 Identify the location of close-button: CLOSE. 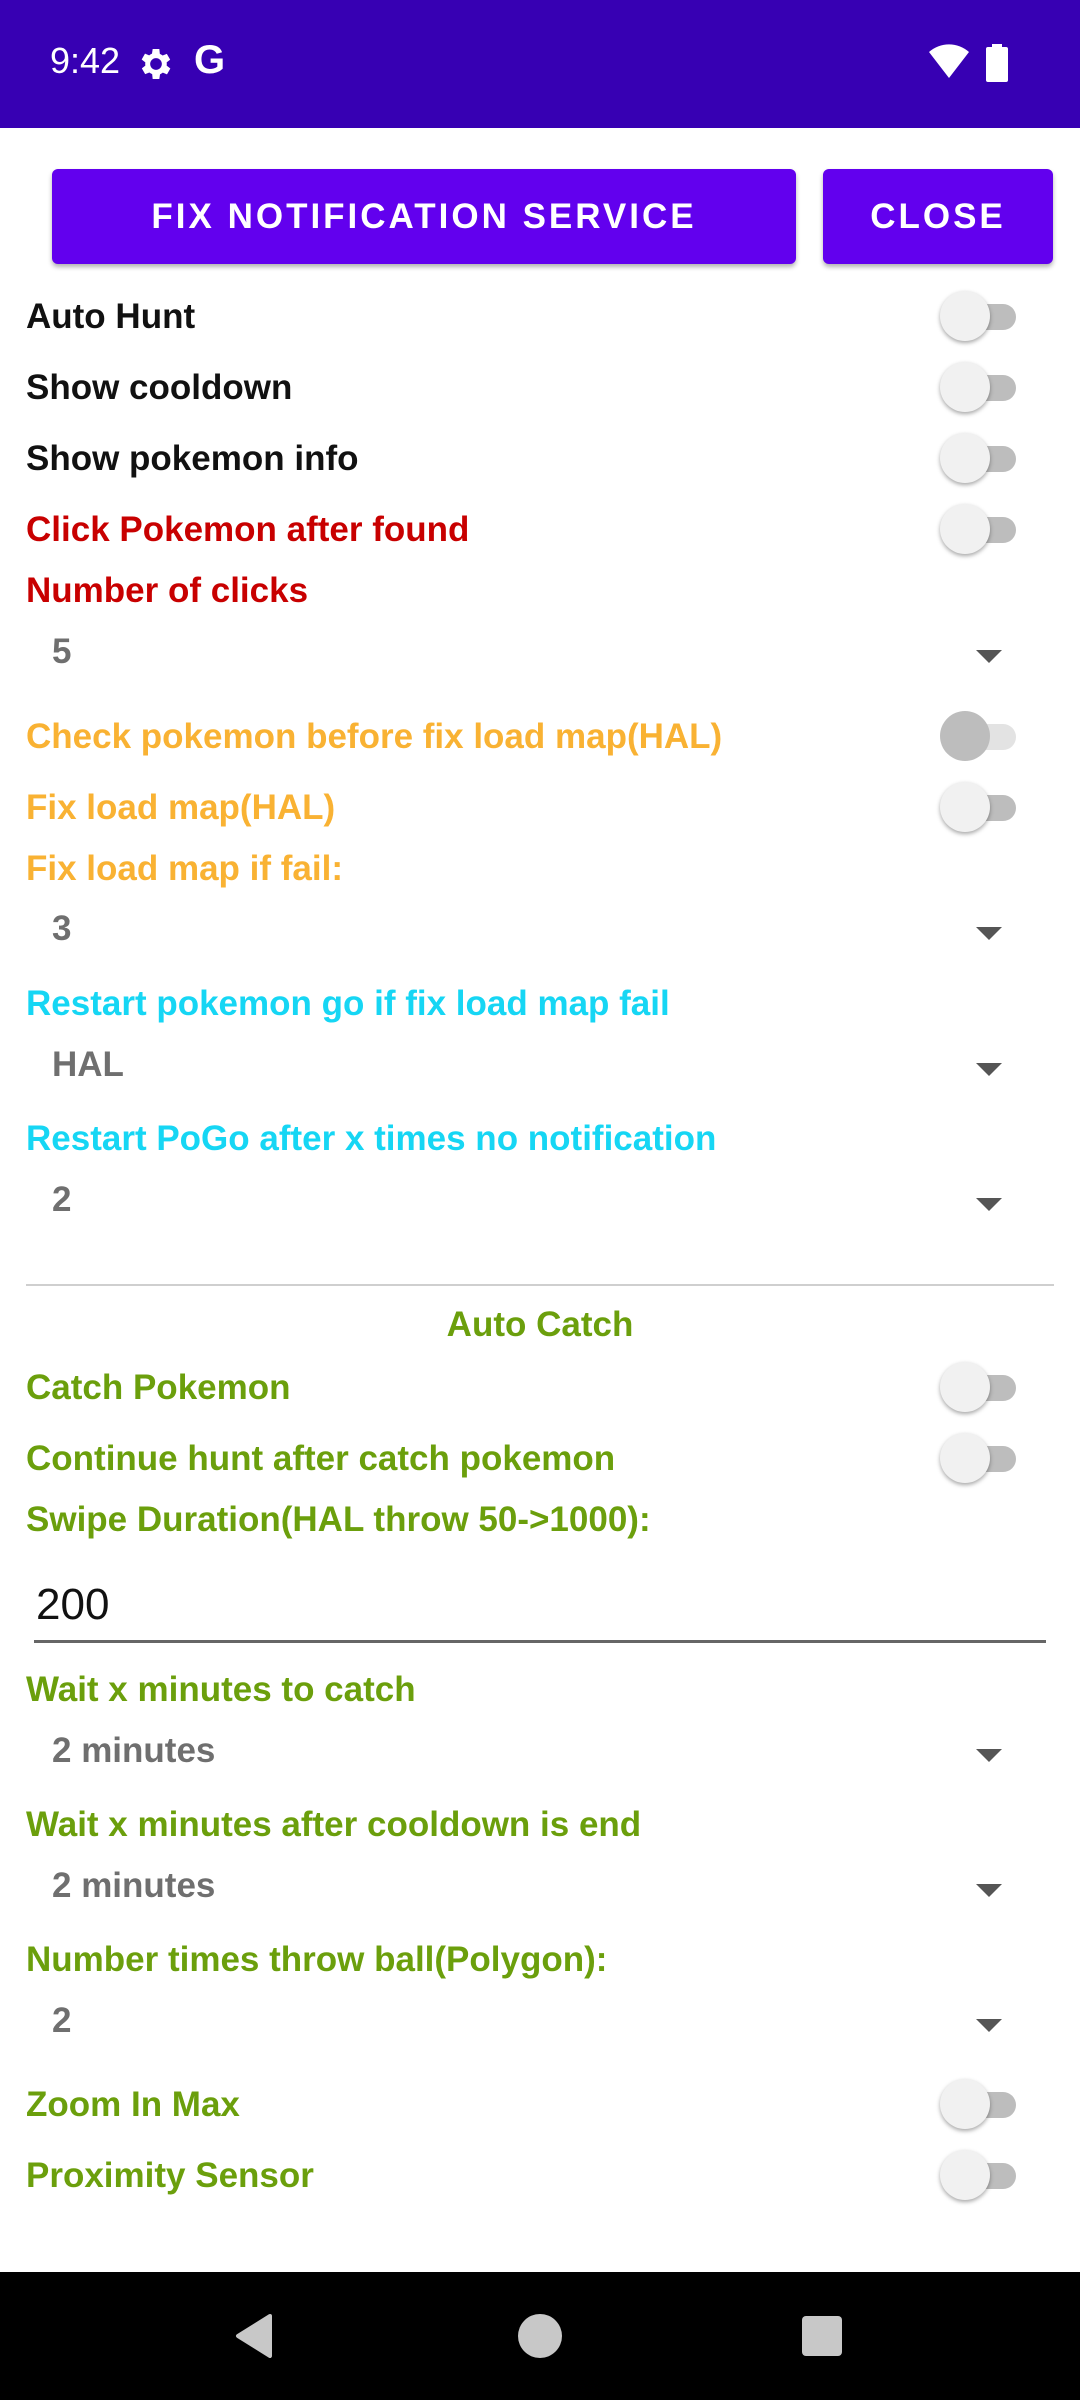
(938, 216).